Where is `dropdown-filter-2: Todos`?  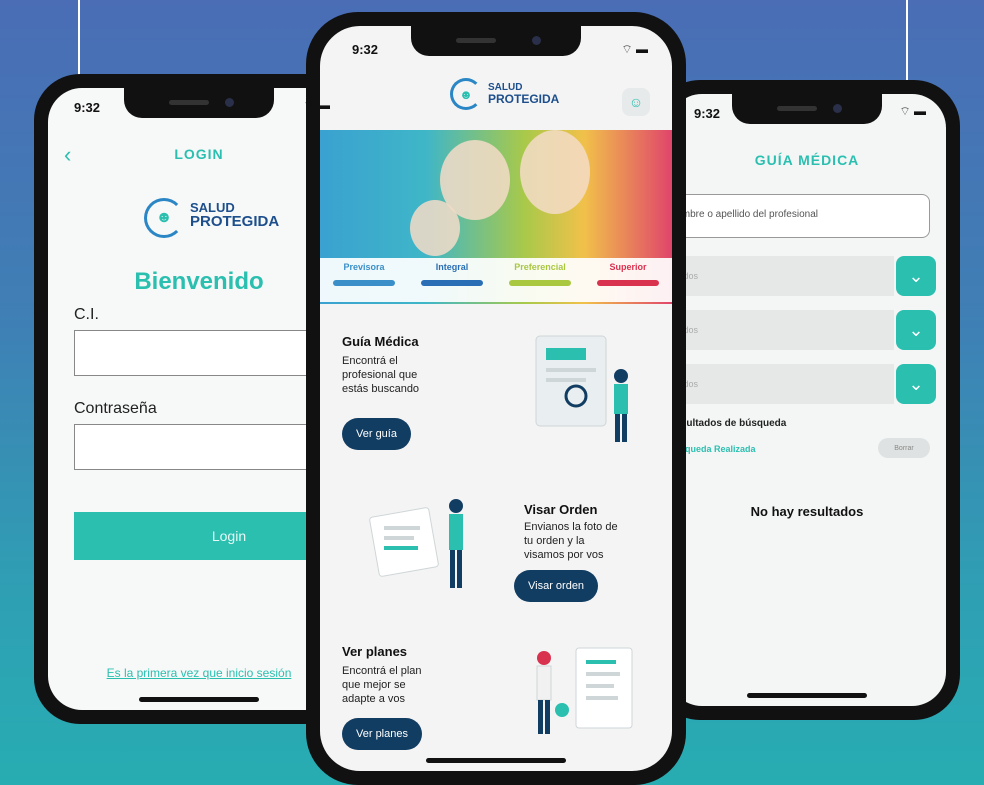 dropdown-filter-2: Todos is located at coordinates (781, 330).